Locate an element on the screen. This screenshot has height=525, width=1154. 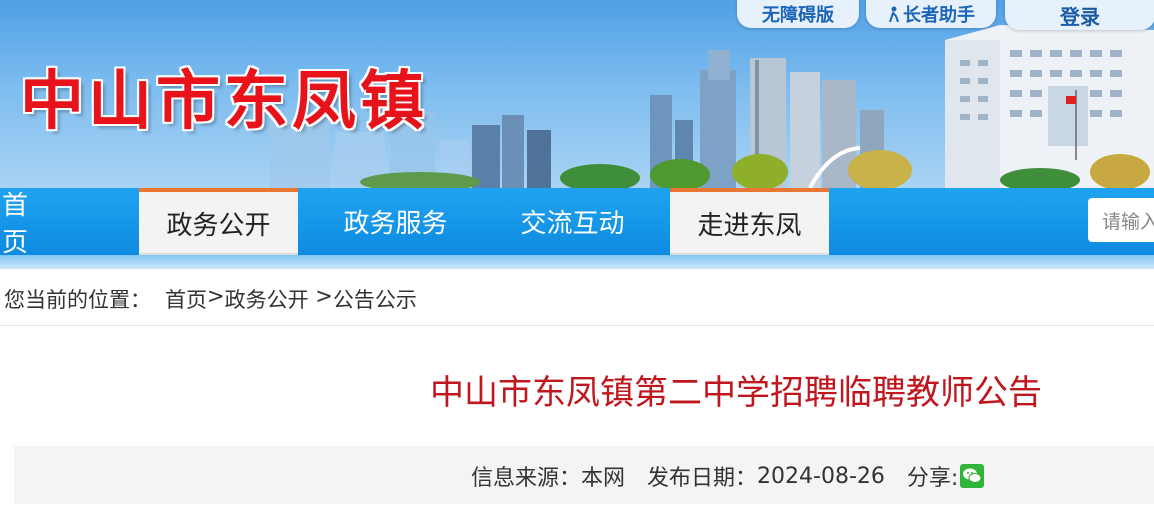
nav-item-government-affairs: 政务公开 is located at coordinates (218, 221).